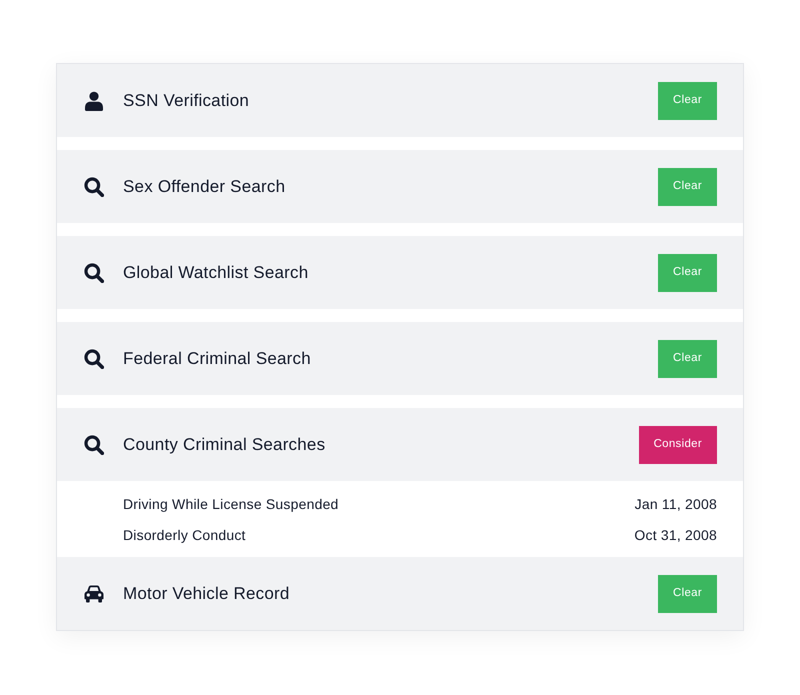 The height and width of the screenshot is (695, 800). Describe the element at coordinates (184, 535) in the screenshot. I see `offense-text: Disorderly Conduct` at that location.